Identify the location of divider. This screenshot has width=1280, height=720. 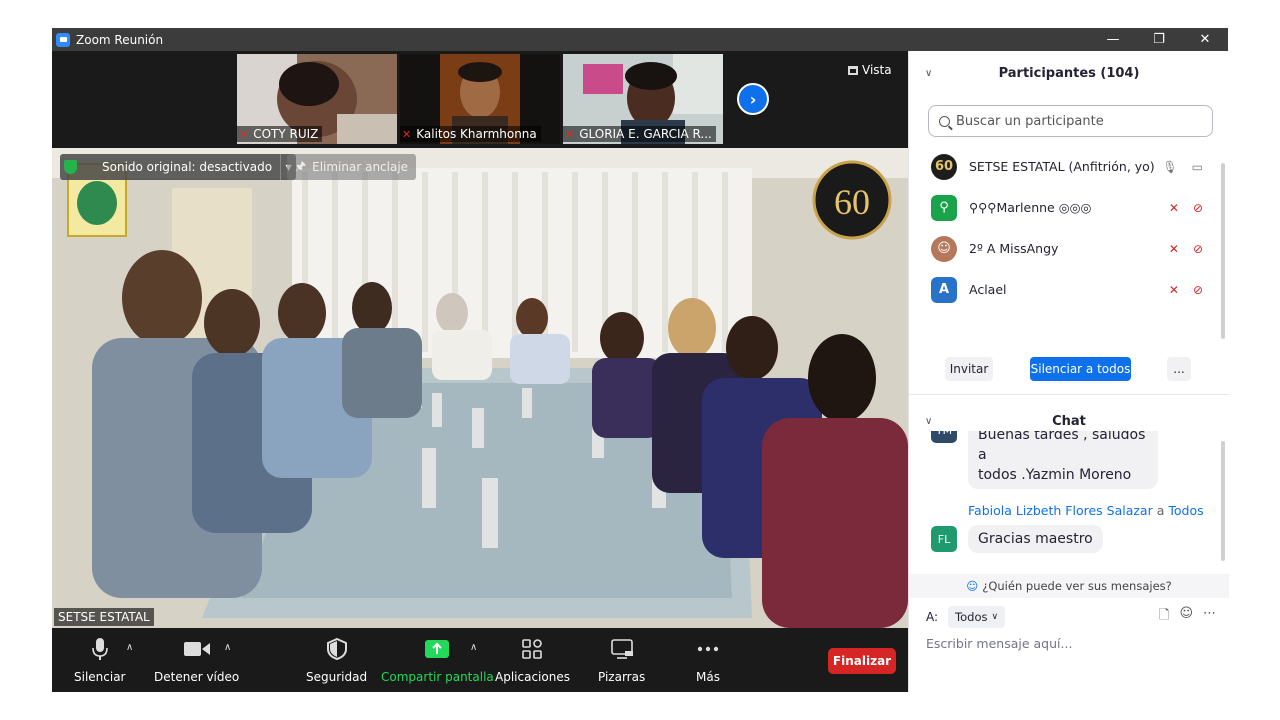
(1069, 394).